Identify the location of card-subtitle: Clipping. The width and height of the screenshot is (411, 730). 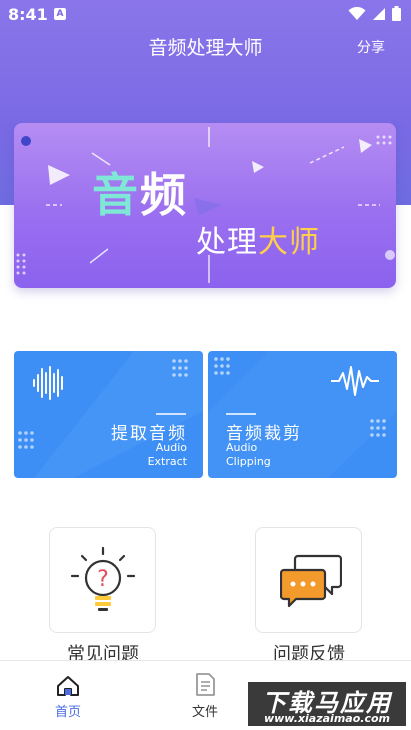
(248, 461).